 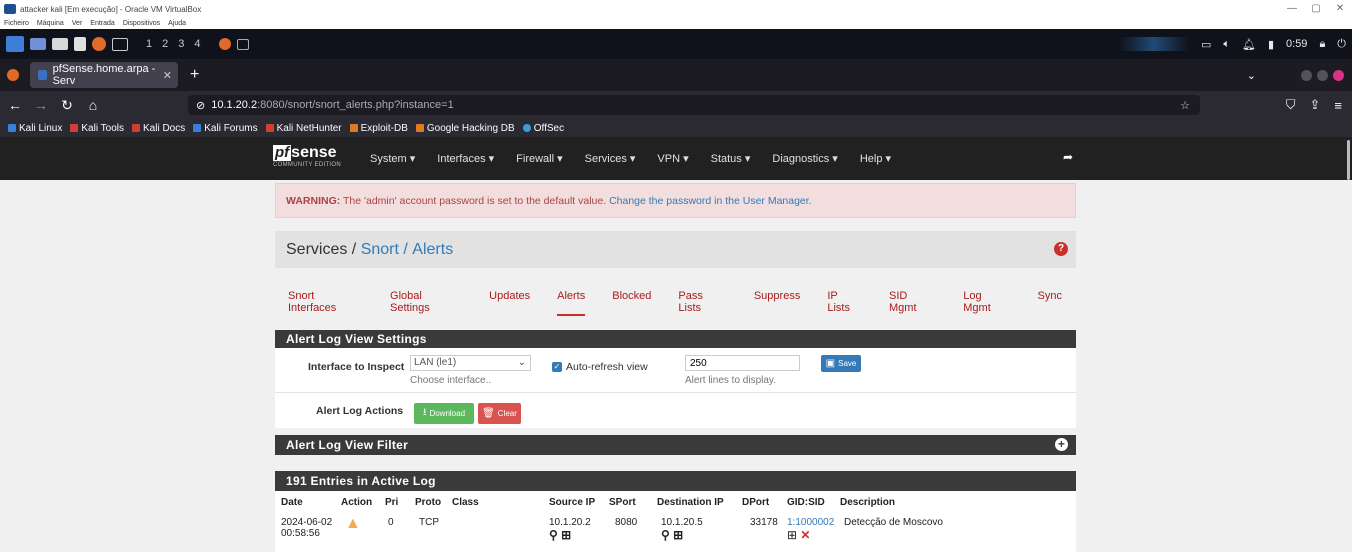 What do you see at coordinates (1249, 44) in the screenshot?
I see `notification-icon: 🔔︎` at bounding box center [1249, 44].